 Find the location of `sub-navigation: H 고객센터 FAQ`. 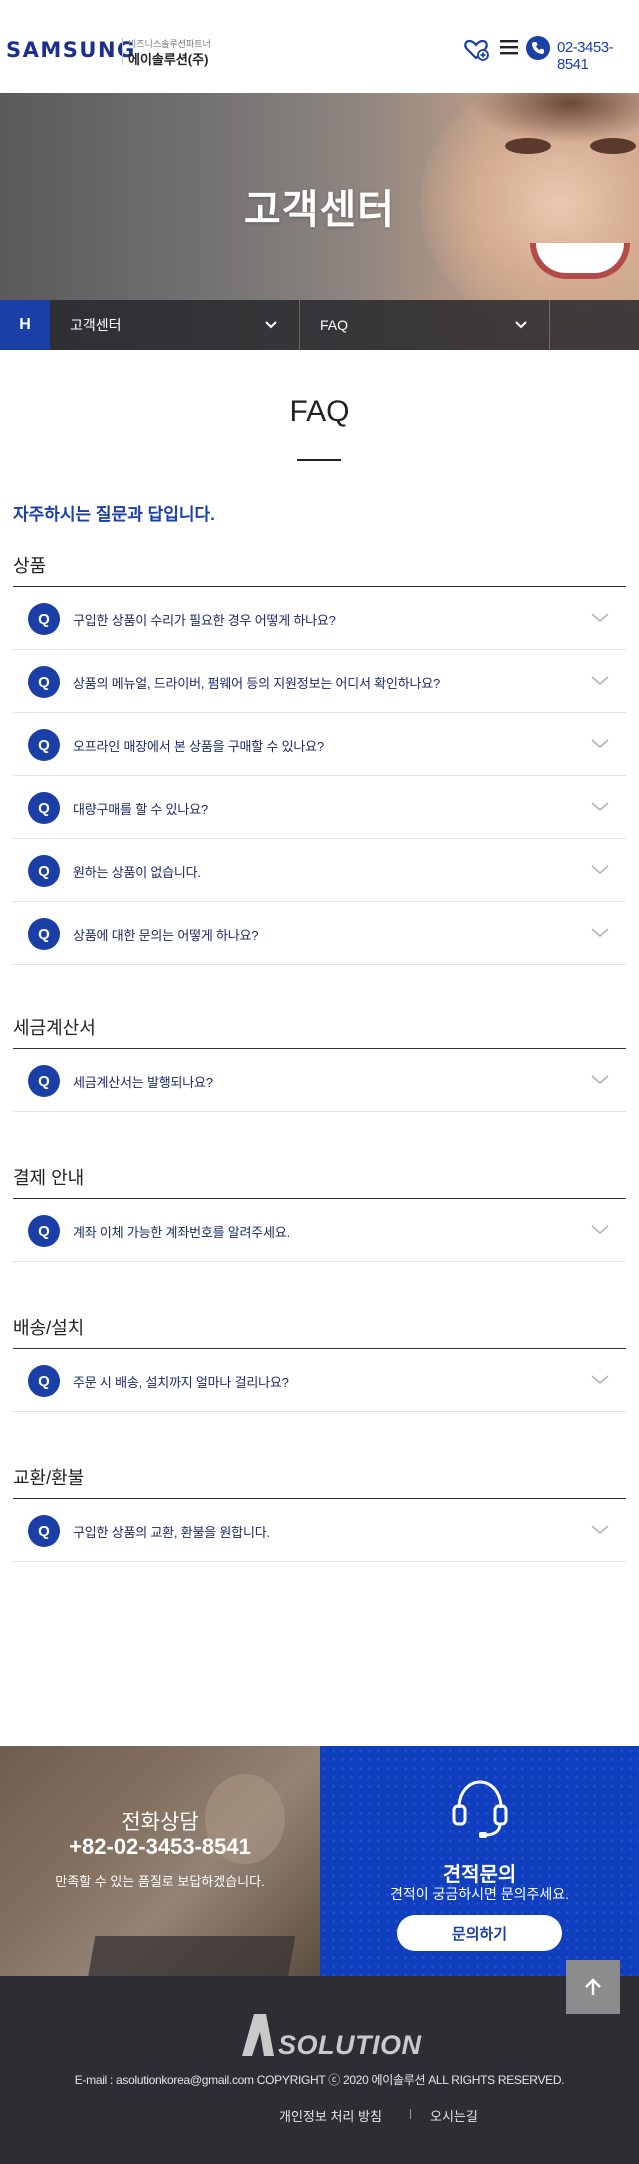

sub-navigation: H 고객센터 FAQ is located at coordinates (319, 325).